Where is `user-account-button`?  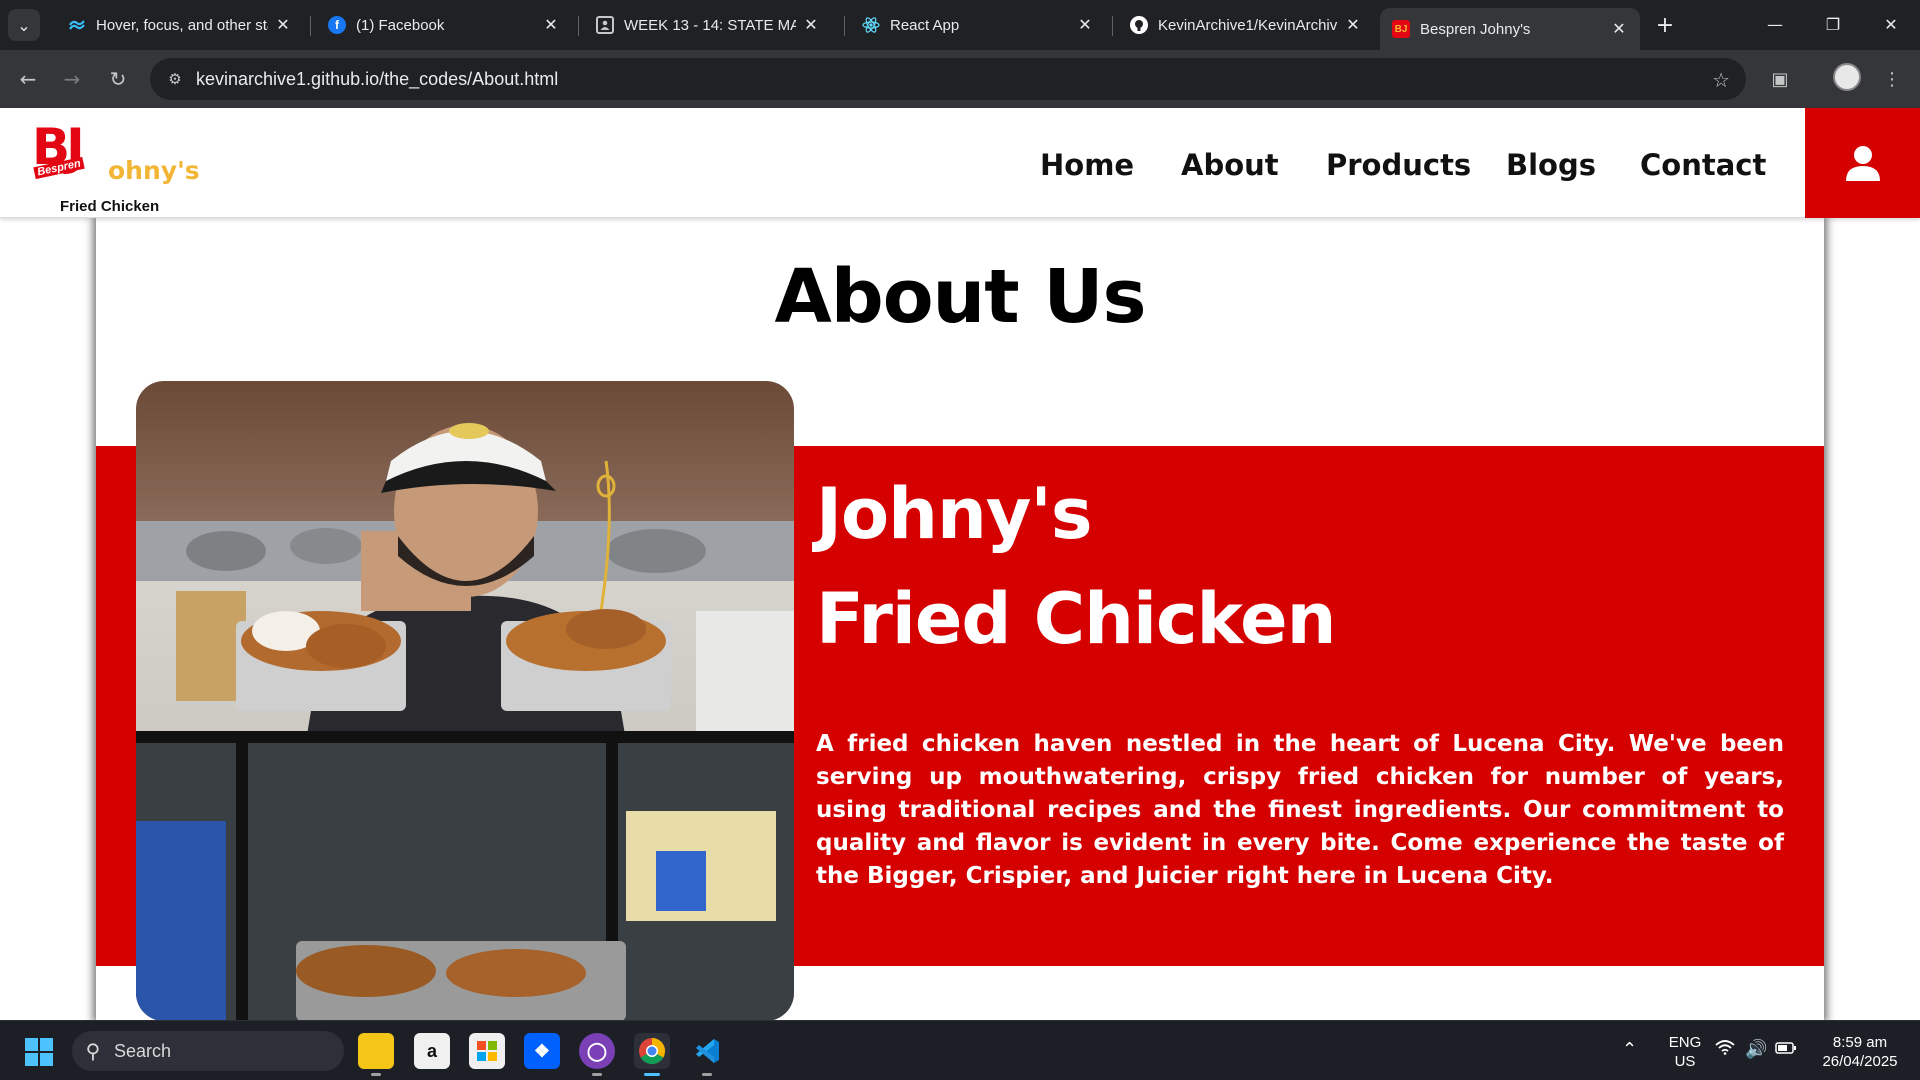
user-account-button is located at coordinates (1862, 163).